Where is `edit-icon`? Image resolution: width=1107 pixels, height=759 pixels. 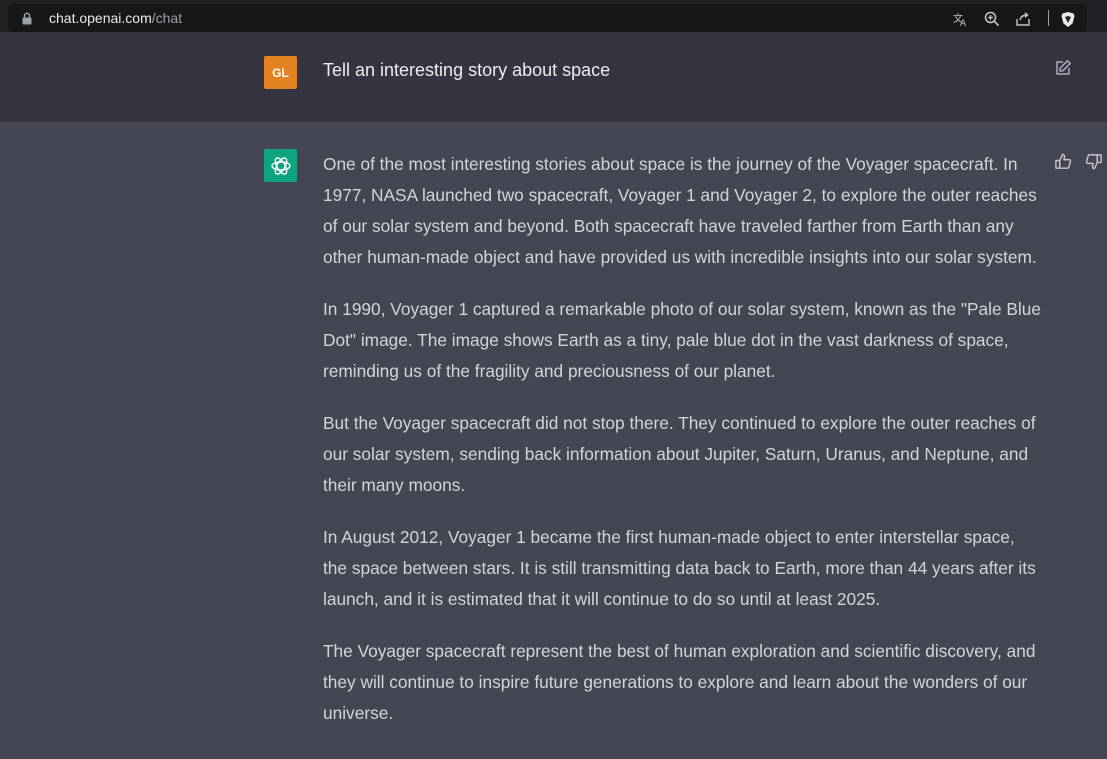 edit-icon is located at coordinates (1063, 68).